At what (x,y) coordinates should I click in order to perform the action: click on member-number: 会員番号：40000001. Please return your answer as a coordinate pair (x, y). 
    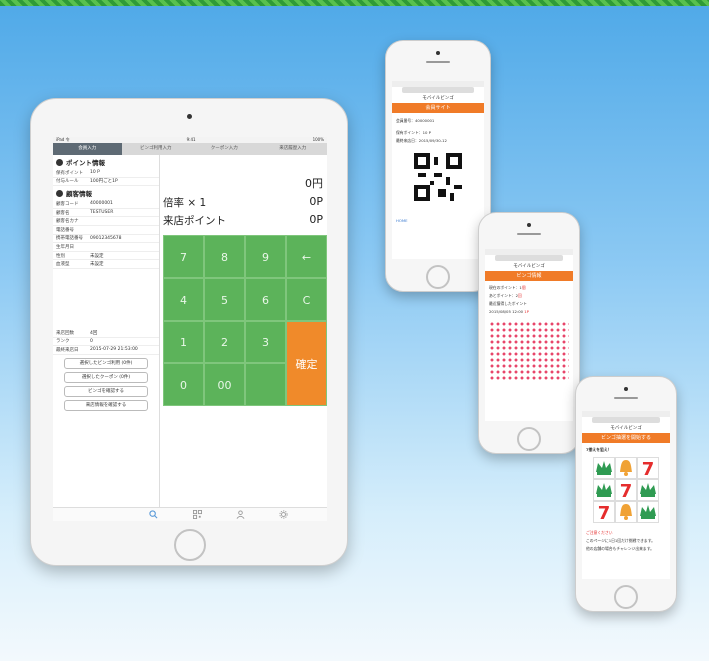
    Looking at the image, I should click on (415, 120).